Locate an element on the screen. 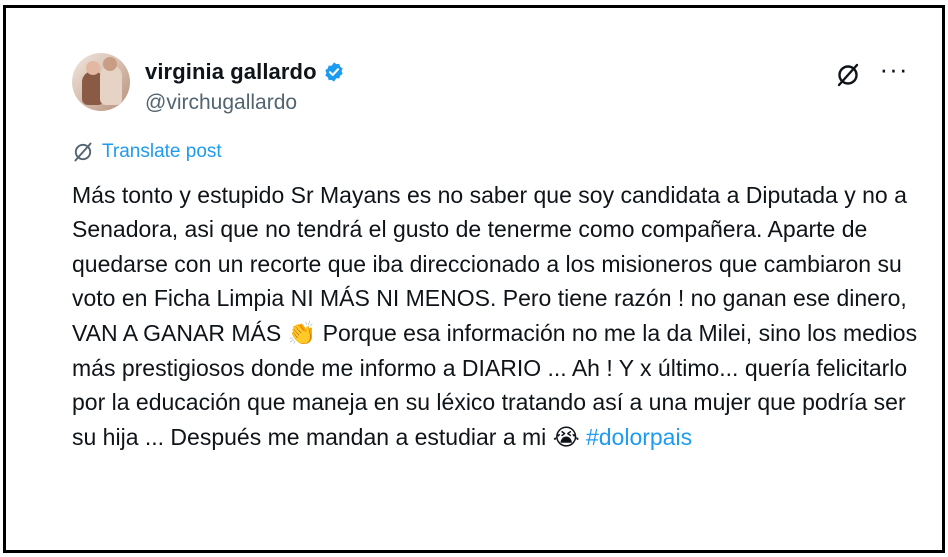 The width and height of the screenshot is (948, 557). avatar is located at coordinates (101, 82).